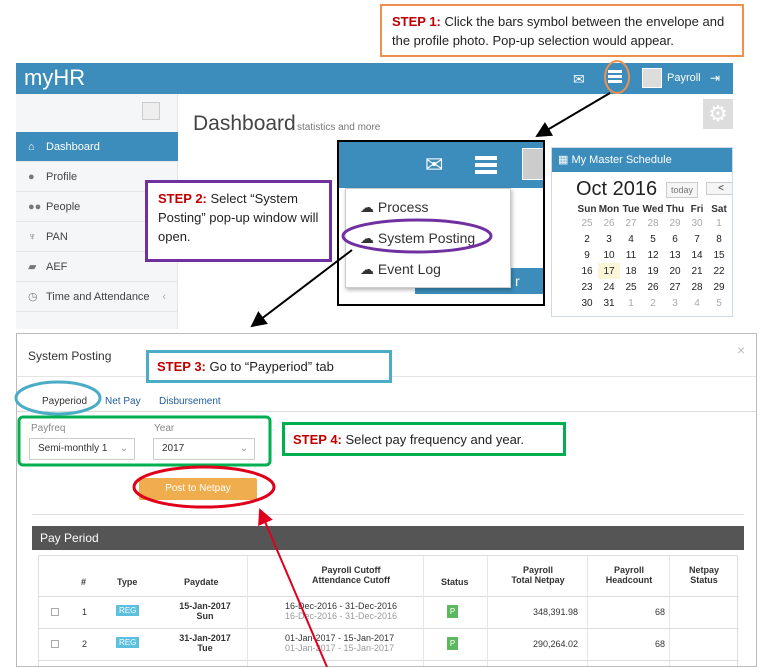  Describe the element at coordinates (704, 580) in the screenshot. I see `col-header-nstatus-line2: Status` at that location.